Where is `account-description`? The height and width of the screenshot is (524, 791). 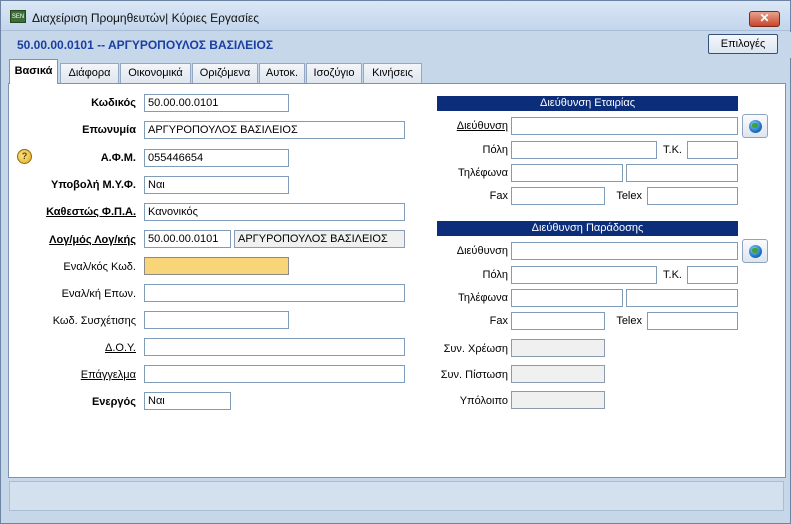
account-description is located at coordinates (319, 239).